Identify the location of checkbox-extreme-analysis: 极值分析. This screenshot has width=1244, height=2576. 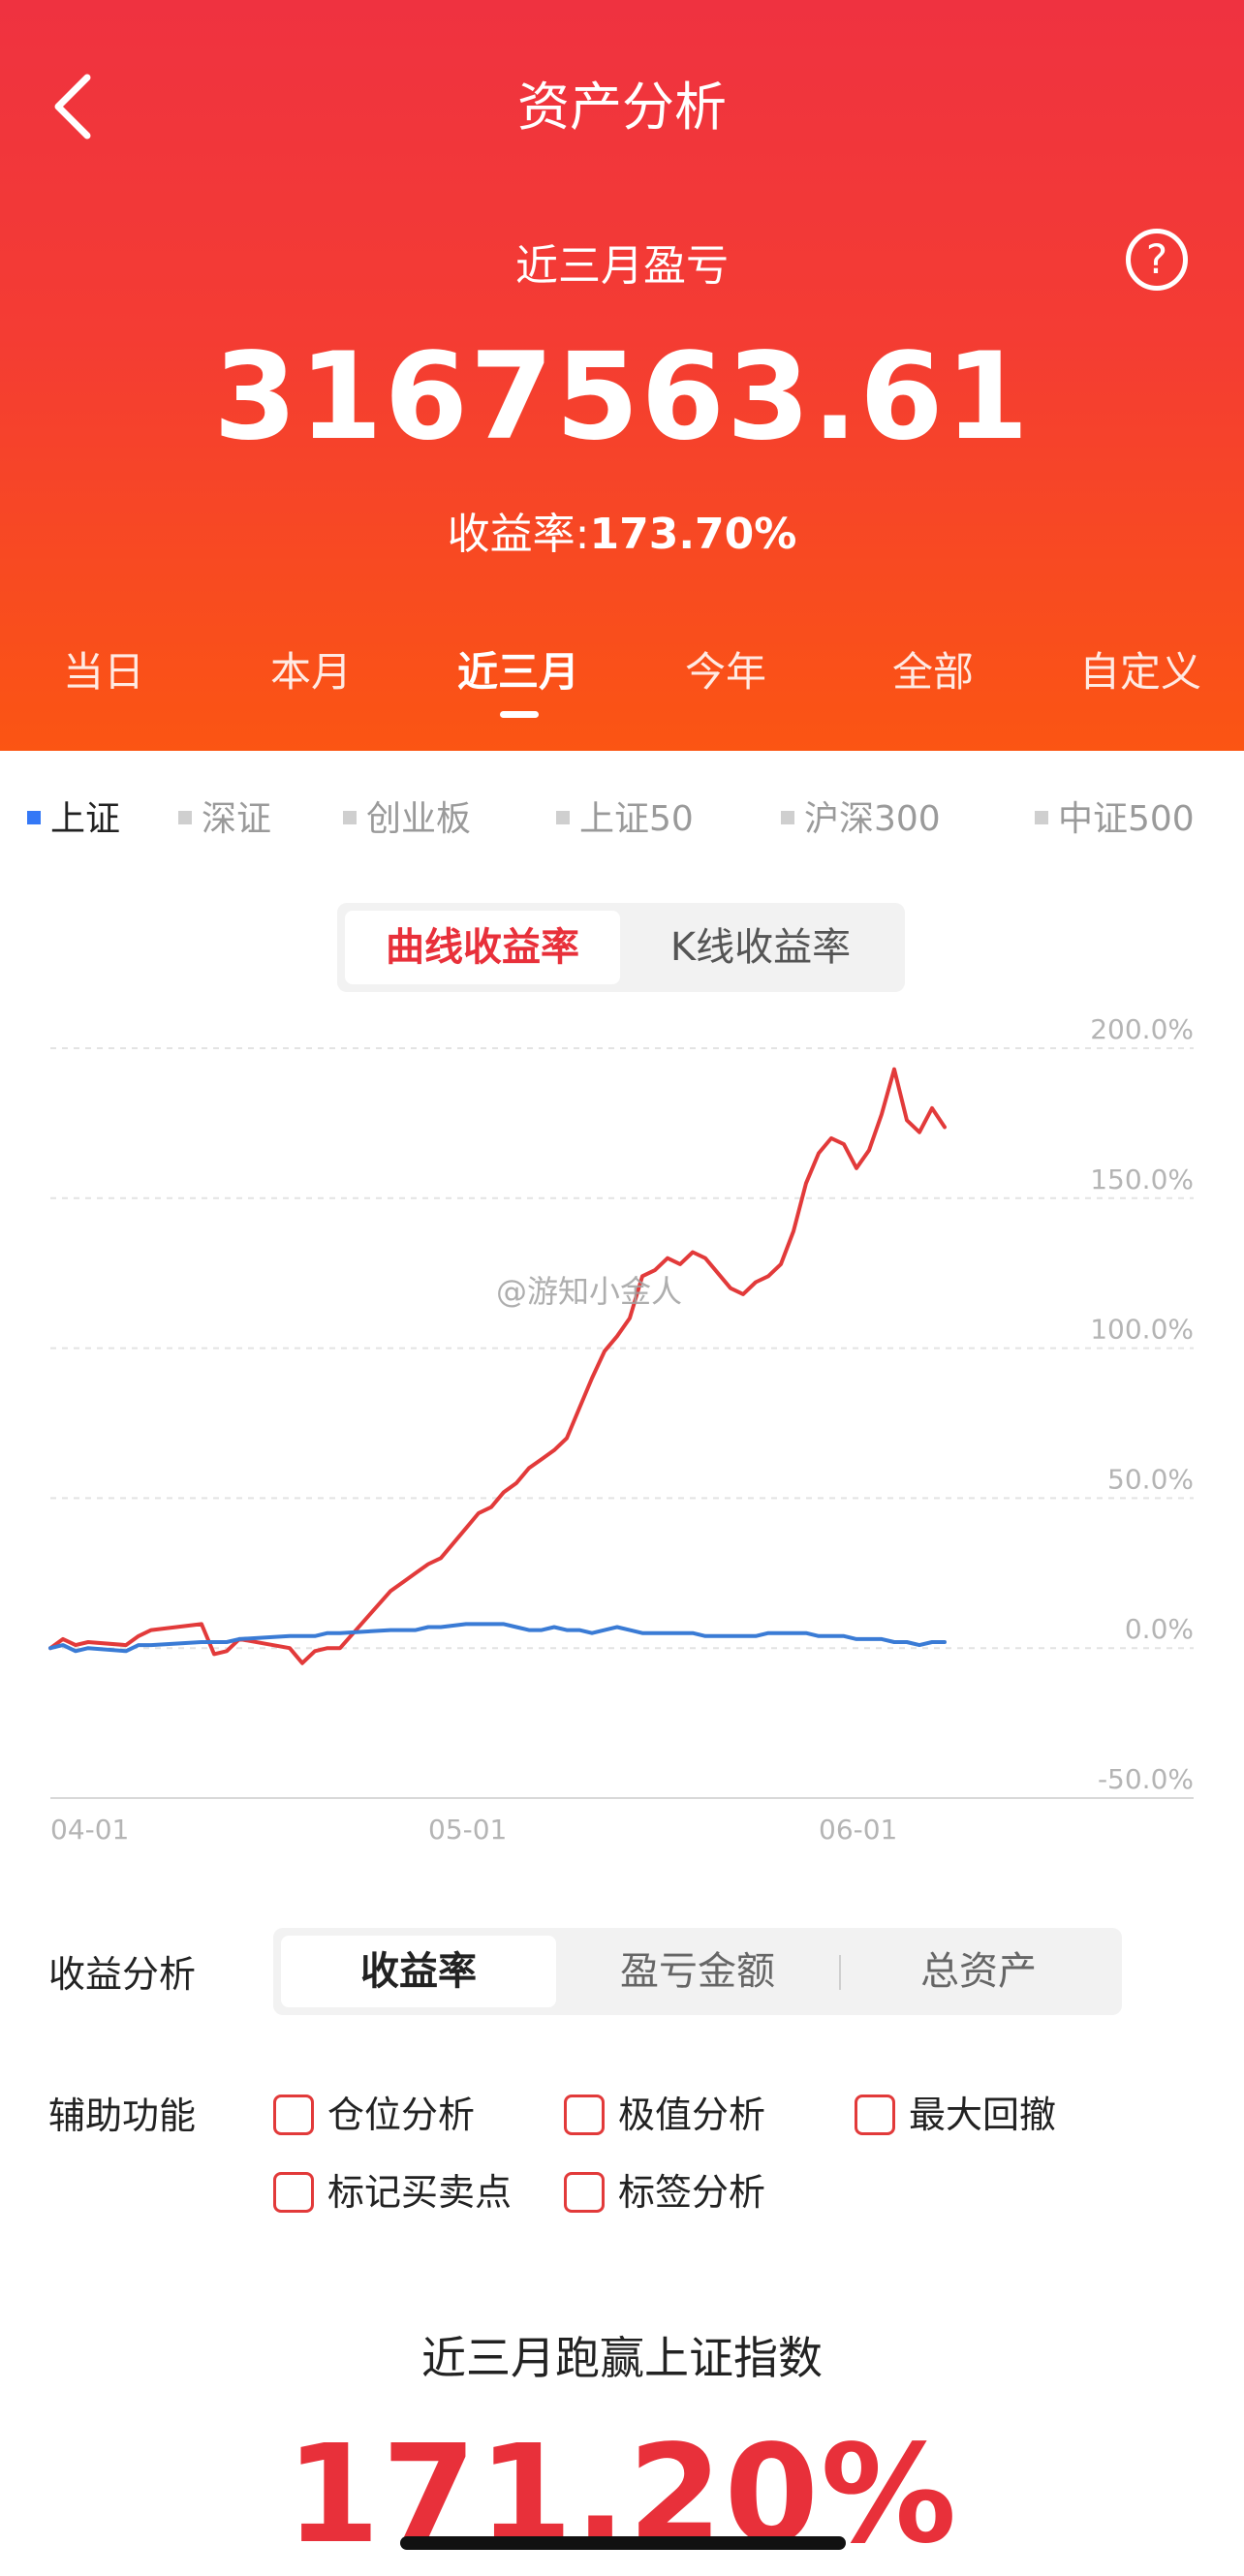
(664, 2111).